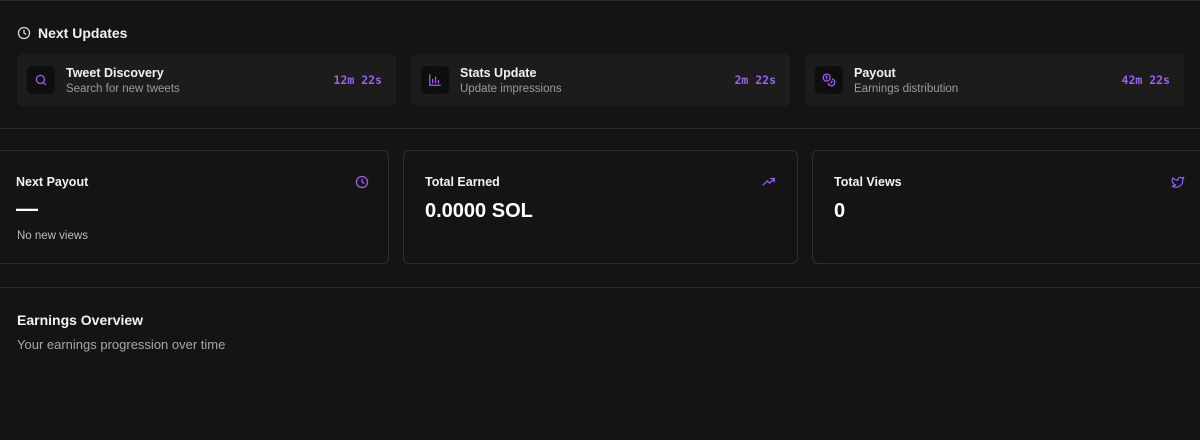  What do you see at coordinates (1145, 80) in the screenshot?
I see `update-timer: 42m 22s` at bounding box center [1145, 80].